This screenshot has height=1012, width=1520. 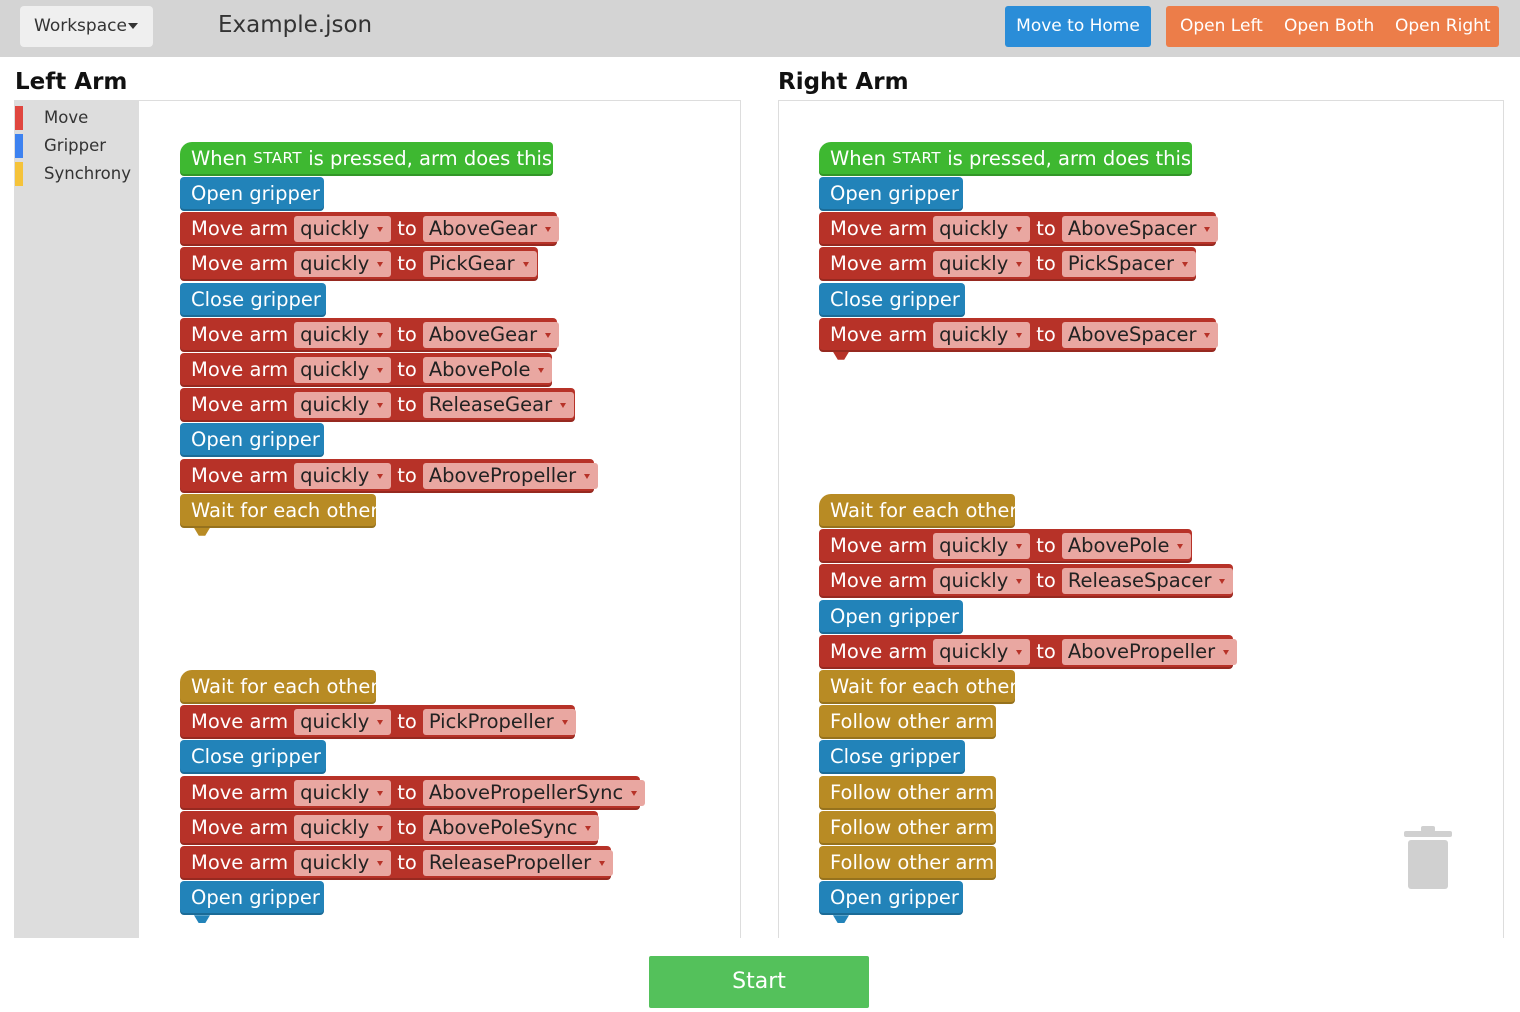 What do you see at coordinates (924, 510) in the screenshot?
I see `block-label: Wait for each other` at bounding box center [924, 510].